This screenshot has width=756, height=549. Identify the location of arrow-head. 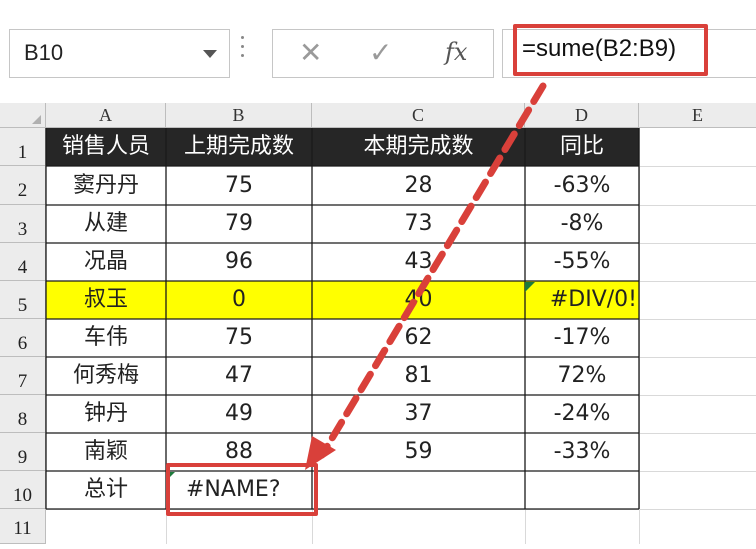
(320, 453).